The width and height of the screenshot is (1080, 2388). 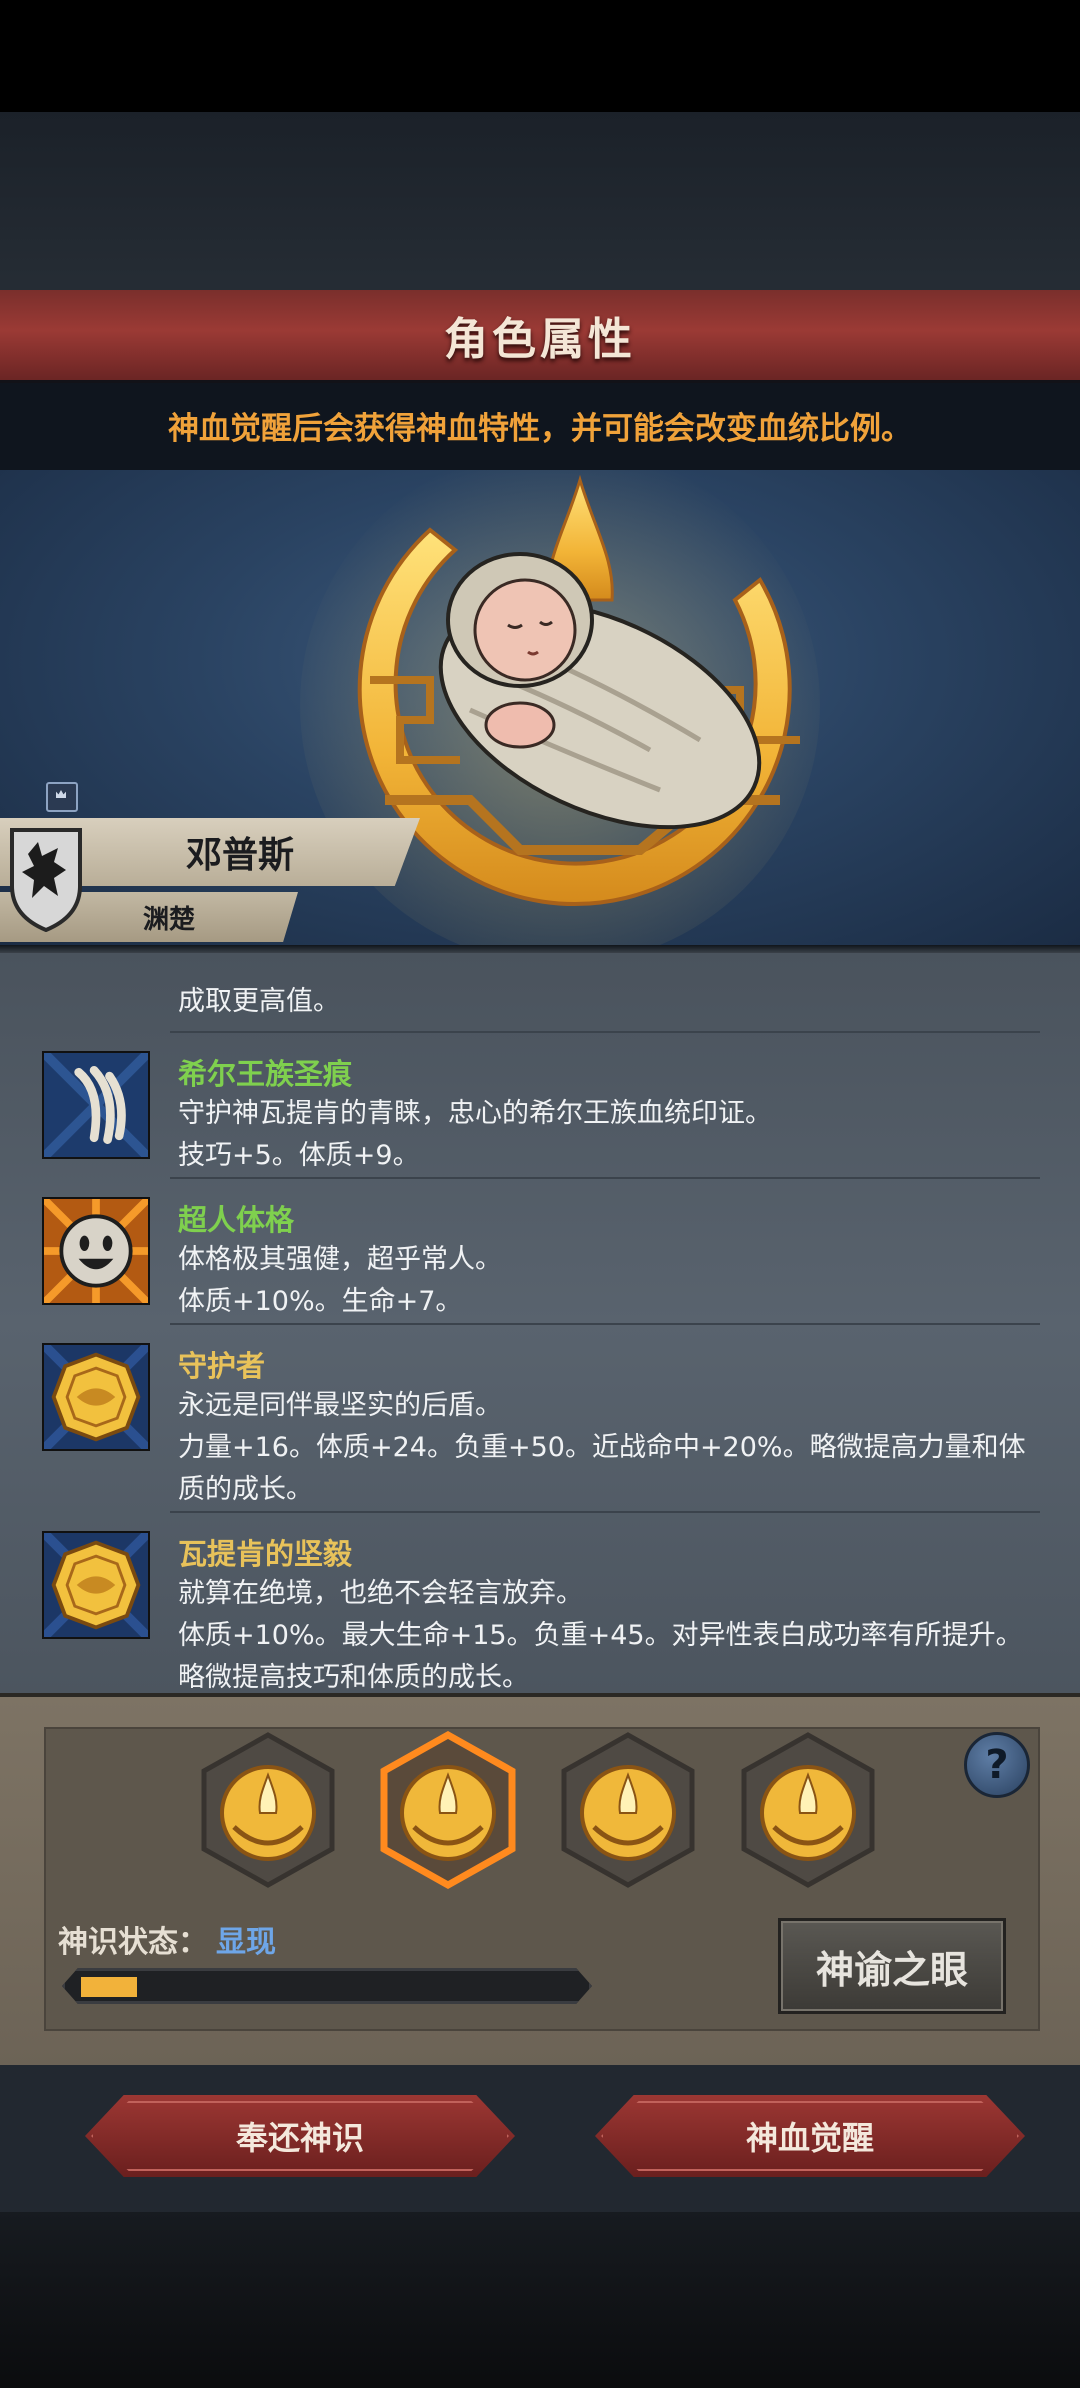 I want to click on trait-description-line: 质的成长。, so click(x=245, y=1489).